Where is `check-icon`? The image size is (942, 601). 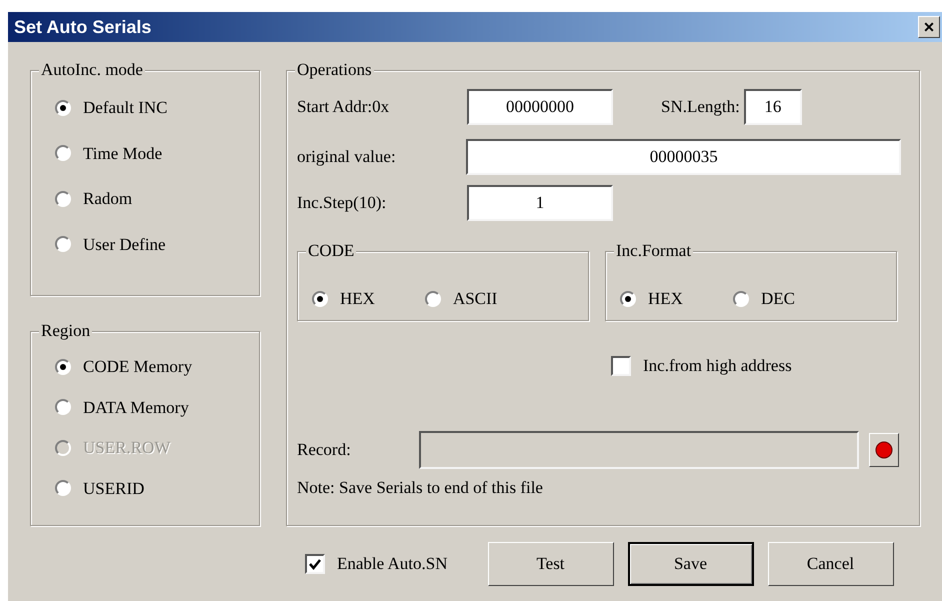 check-icon is located at coordinates (315, 564).